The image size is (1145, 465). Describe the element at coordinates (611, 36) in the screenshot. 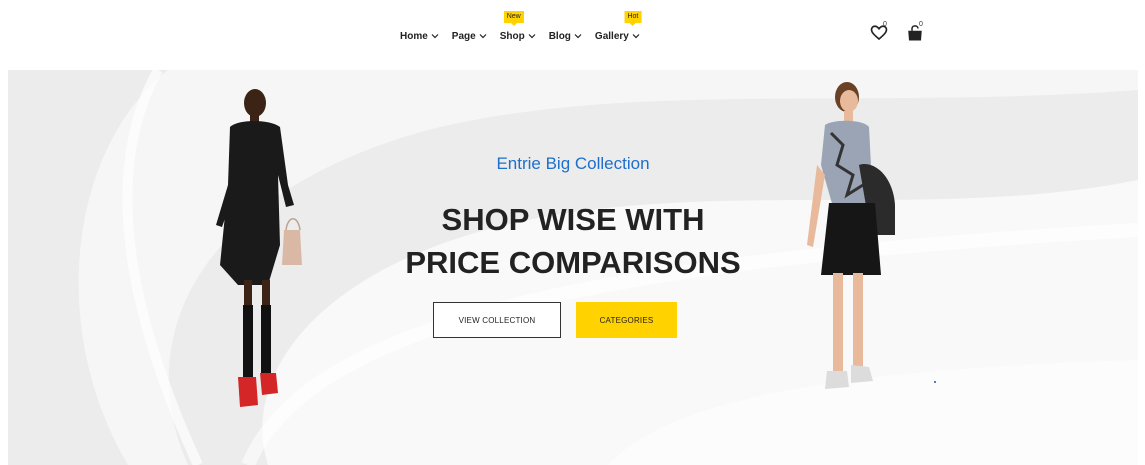

I see `nav-item-label: Gallery` at that location.